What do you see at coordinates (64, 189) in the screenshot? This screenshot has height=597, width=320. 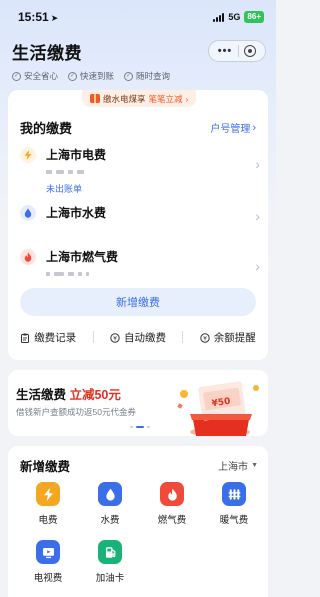 I see `bill-status: 未出账单` at bounding box center [64, 189].